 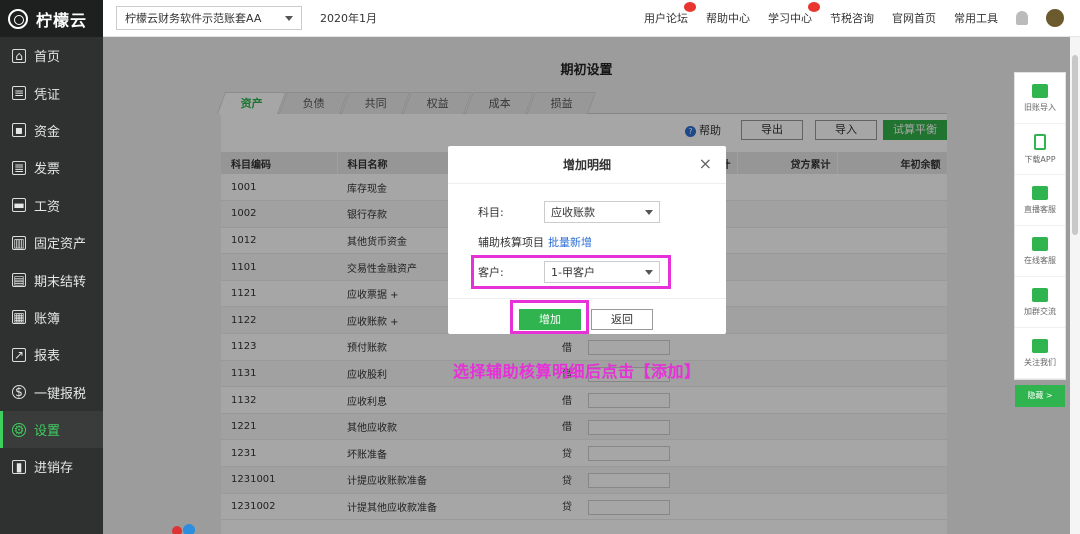 What do you see at coordinates (1040, 396) in the screenshot?
I see `hide-panel-button: 隐藏 >` at bounding box center [1040, 396].